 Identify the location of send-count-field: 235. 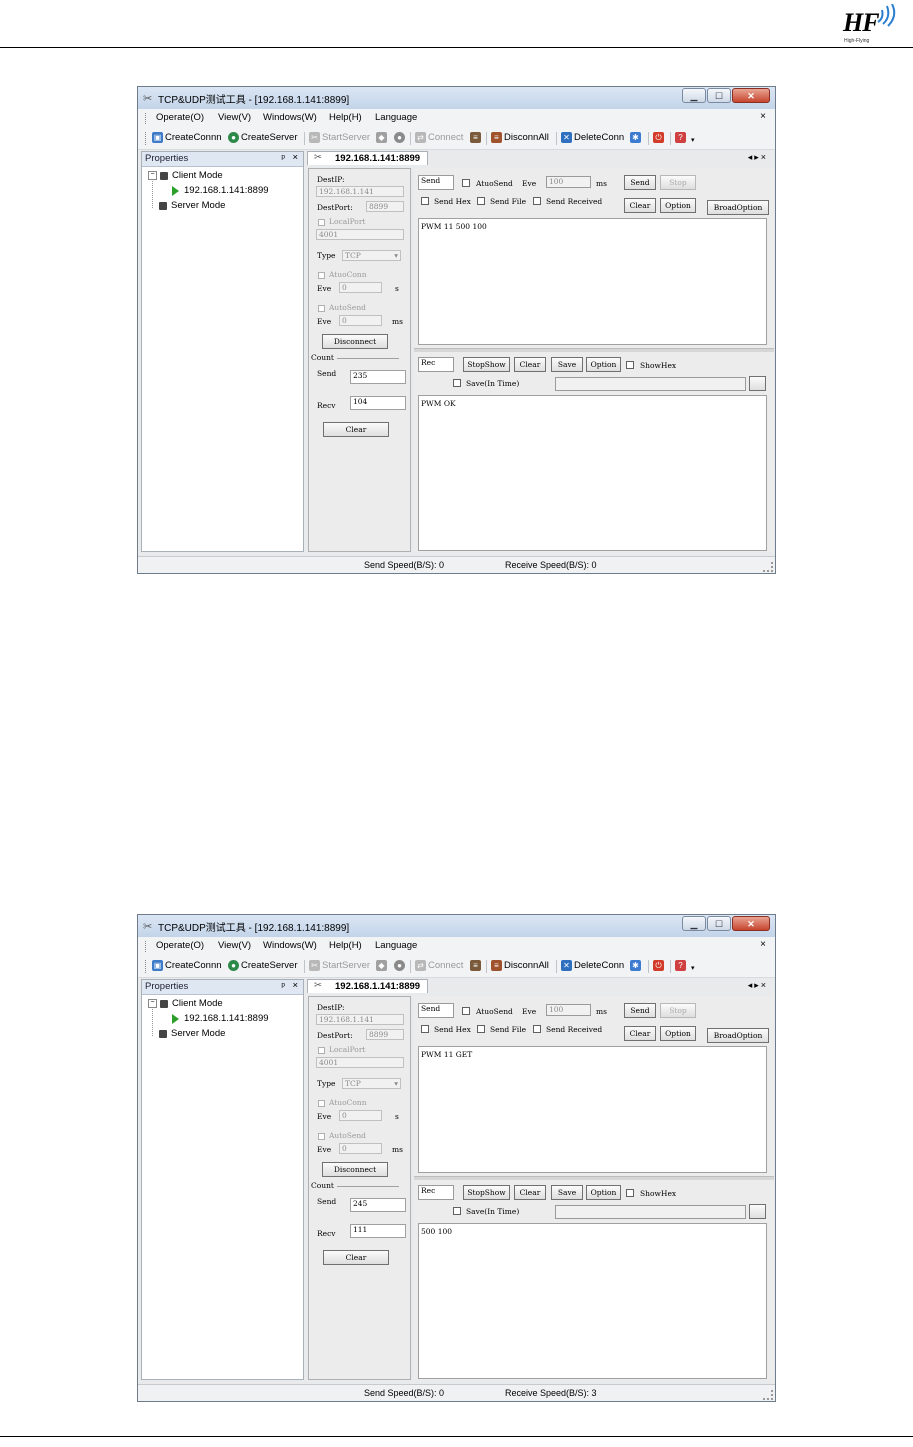
(378, 377).